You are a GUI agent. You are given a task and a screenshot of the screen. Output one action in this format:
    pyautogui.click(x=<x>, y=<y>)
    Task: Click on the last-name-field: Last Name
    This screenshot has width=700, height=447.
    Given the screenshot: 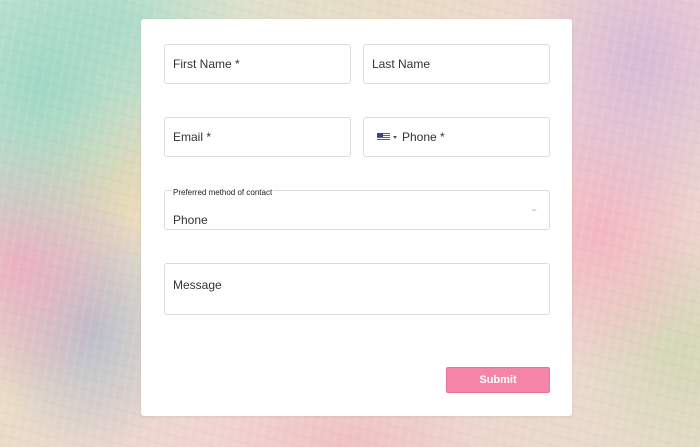 What is the action you would take?
    pyautogui.click(x=456, y=64)
    